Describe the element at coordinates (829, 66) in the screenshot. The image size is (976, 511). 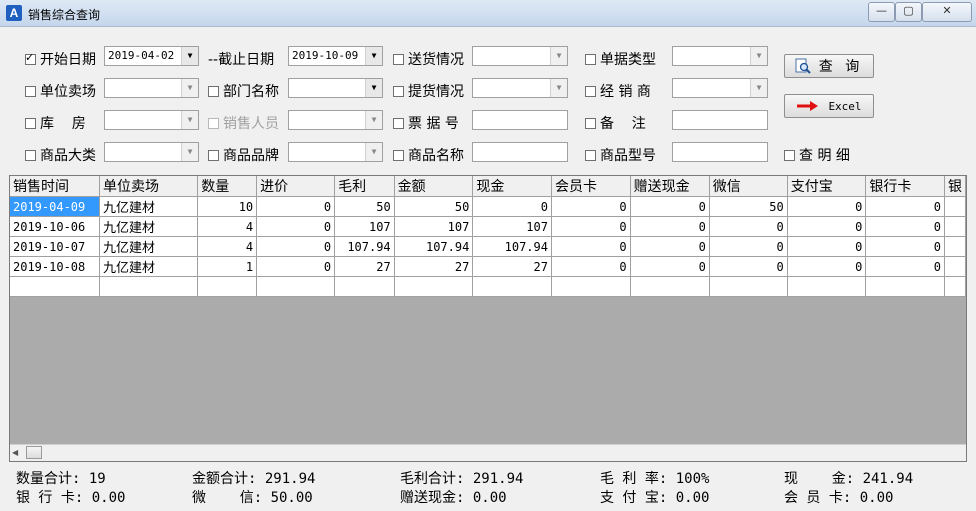
I see `query-button: 查 询` at that location.